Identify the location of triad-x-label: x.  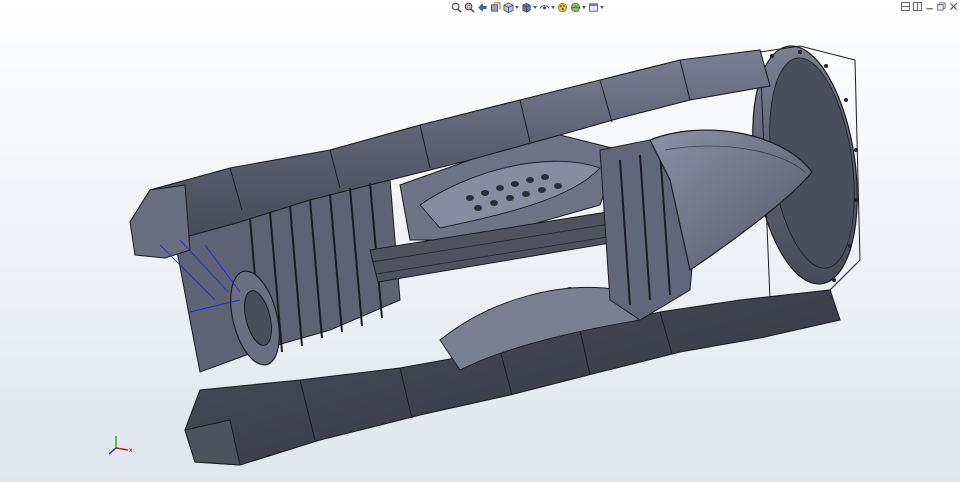
(131, 450).